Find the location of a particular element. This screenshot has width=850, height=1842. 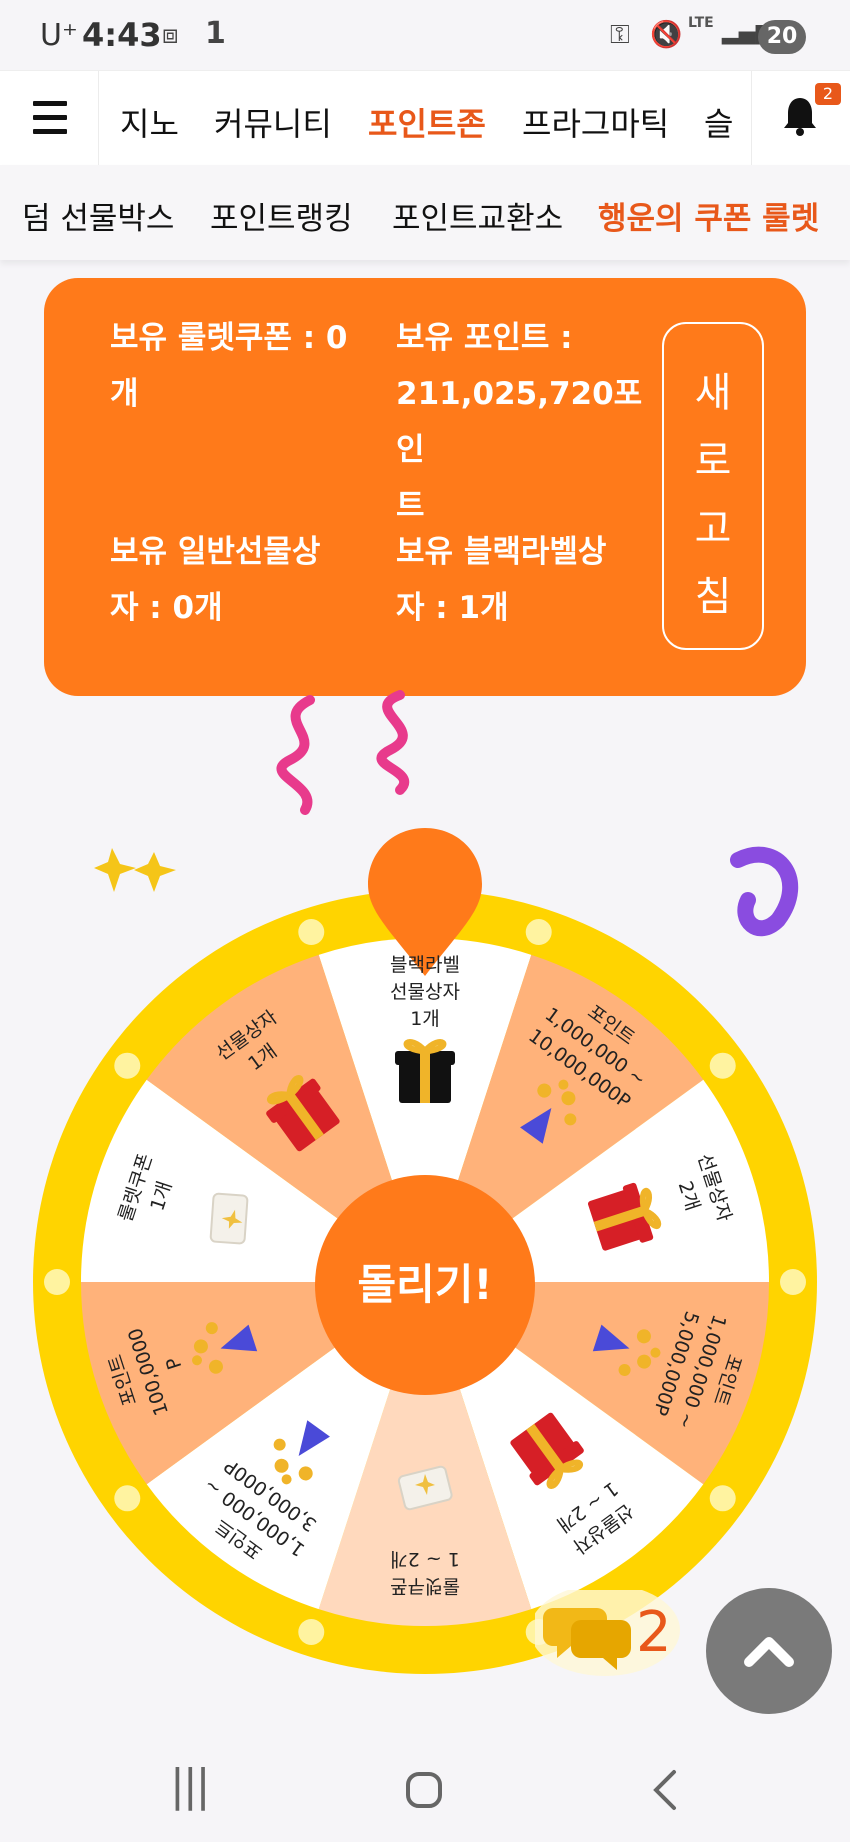

point-balance-line: 211,025,720포인 is located at coordinates (519, 422).